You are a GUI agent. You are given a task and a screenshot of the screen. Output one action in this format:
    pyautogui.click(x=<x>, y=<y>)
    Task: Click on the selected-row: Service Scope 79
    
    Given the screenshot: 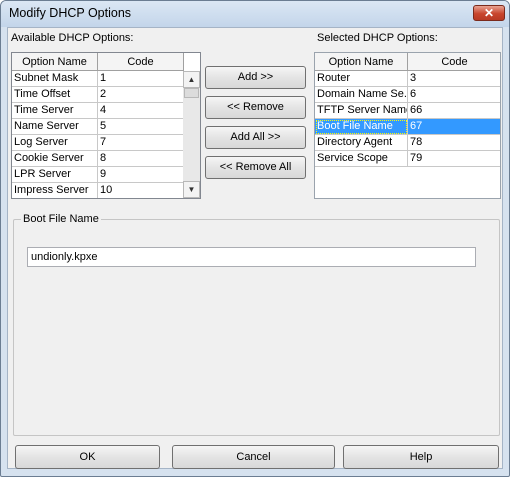 What is the action you would take?
    pyautogui.click(x=407, y=159)
    